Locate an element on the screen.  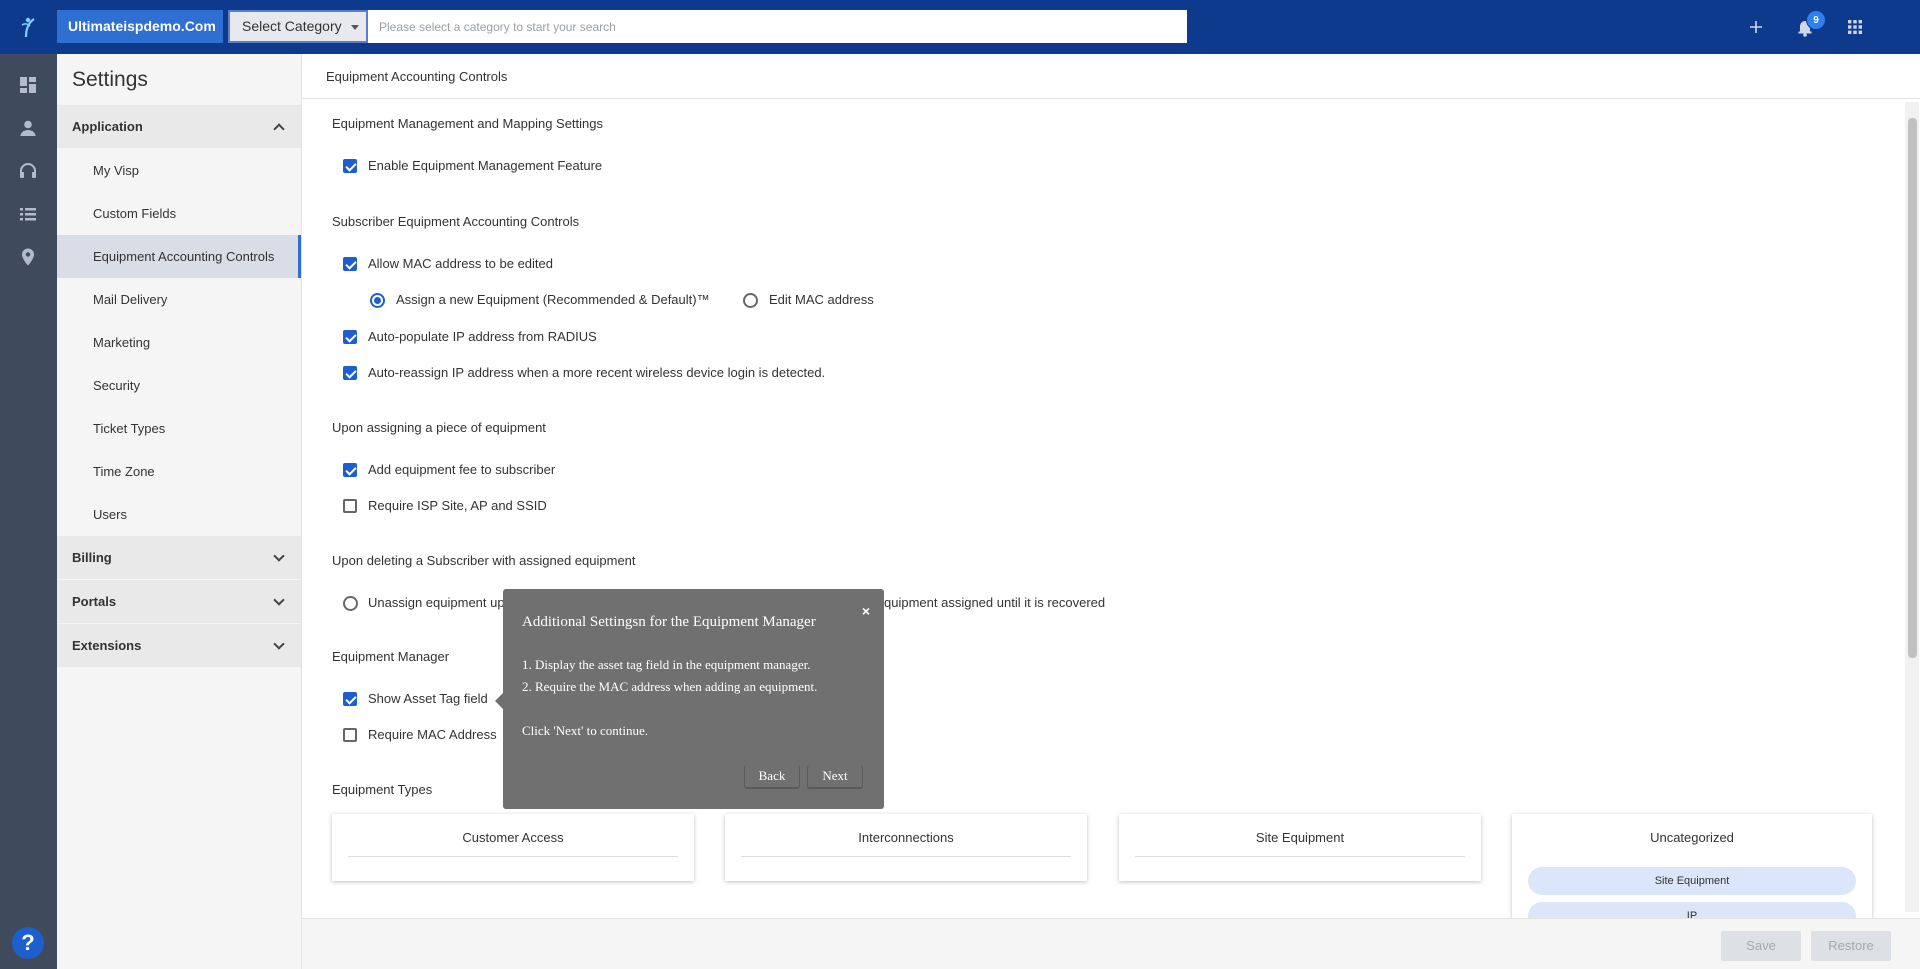
person-icon is located at coordinates (28, 128).